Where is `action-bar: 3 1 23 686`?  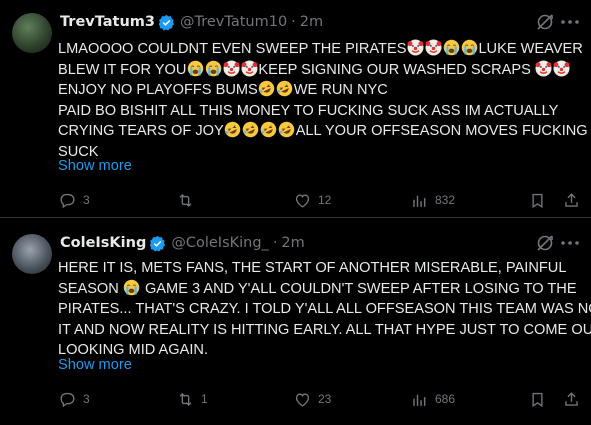
action-bar: 3 1 23 686 is located at coordinates (322, 399).